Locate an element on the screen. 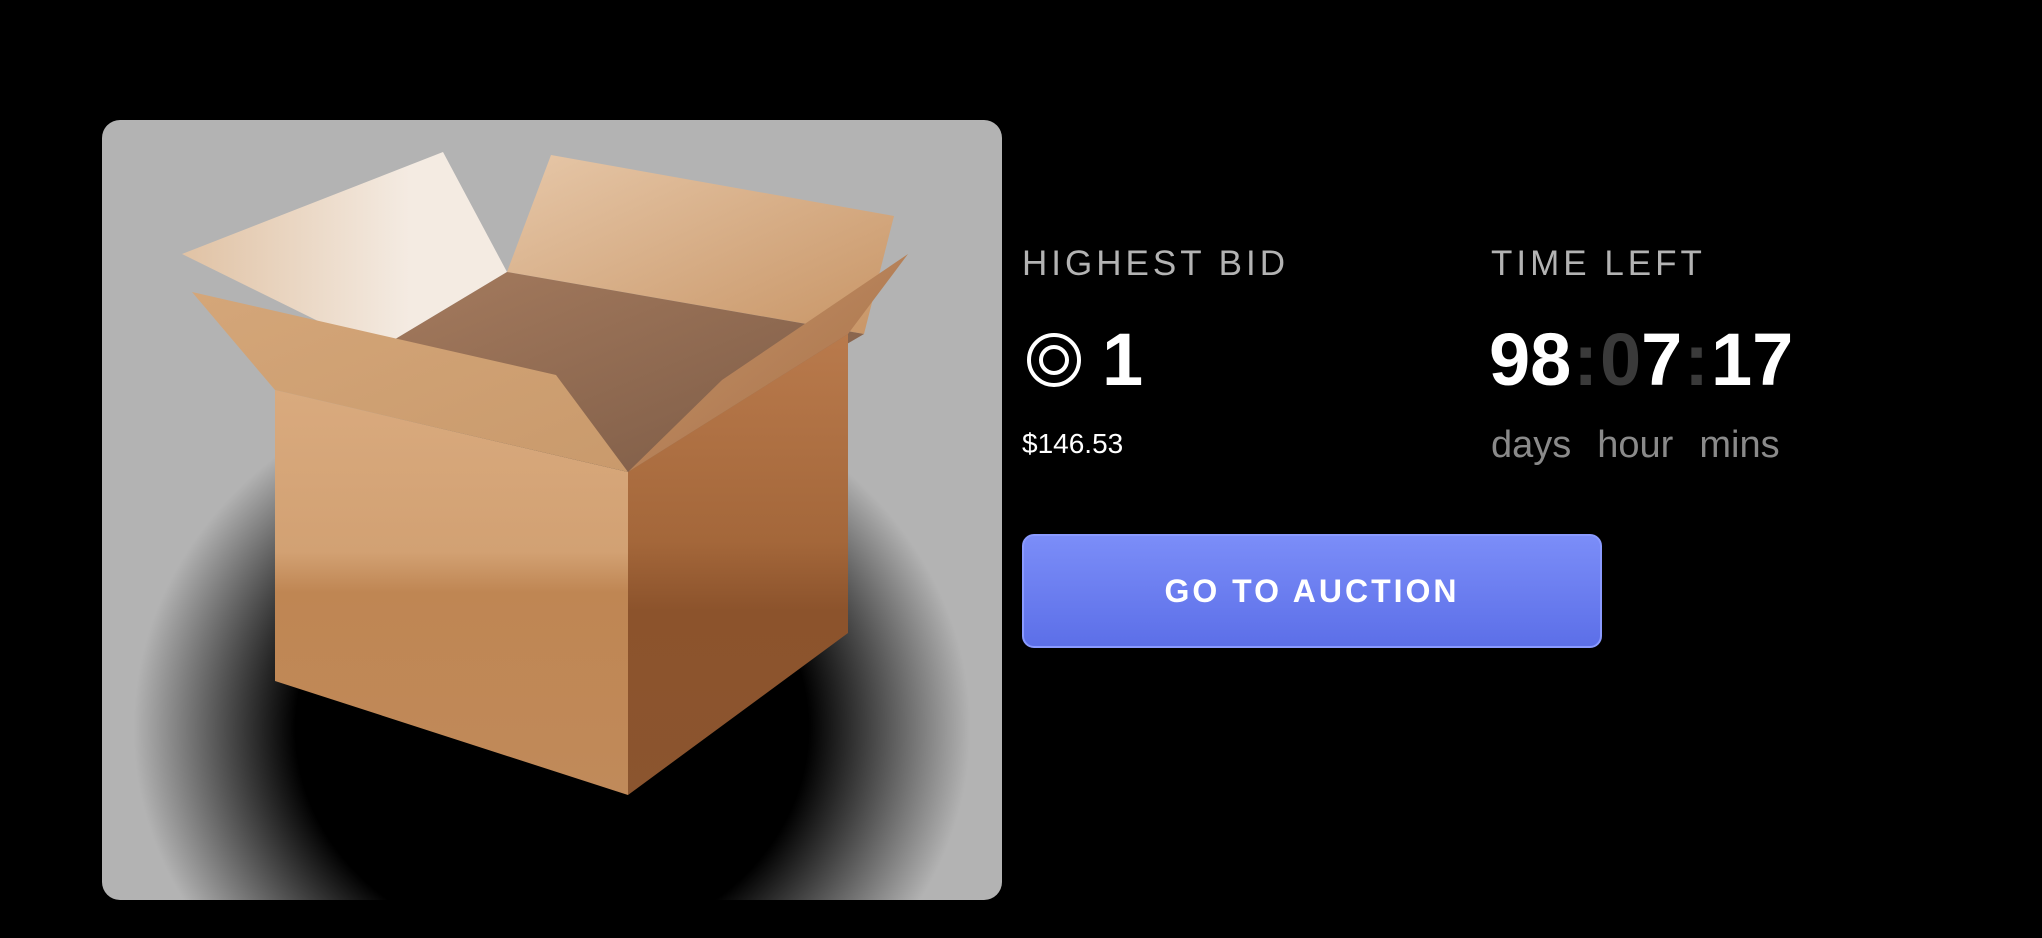  highest-bid-amount: 1 is located at coordinates (1123, 359).